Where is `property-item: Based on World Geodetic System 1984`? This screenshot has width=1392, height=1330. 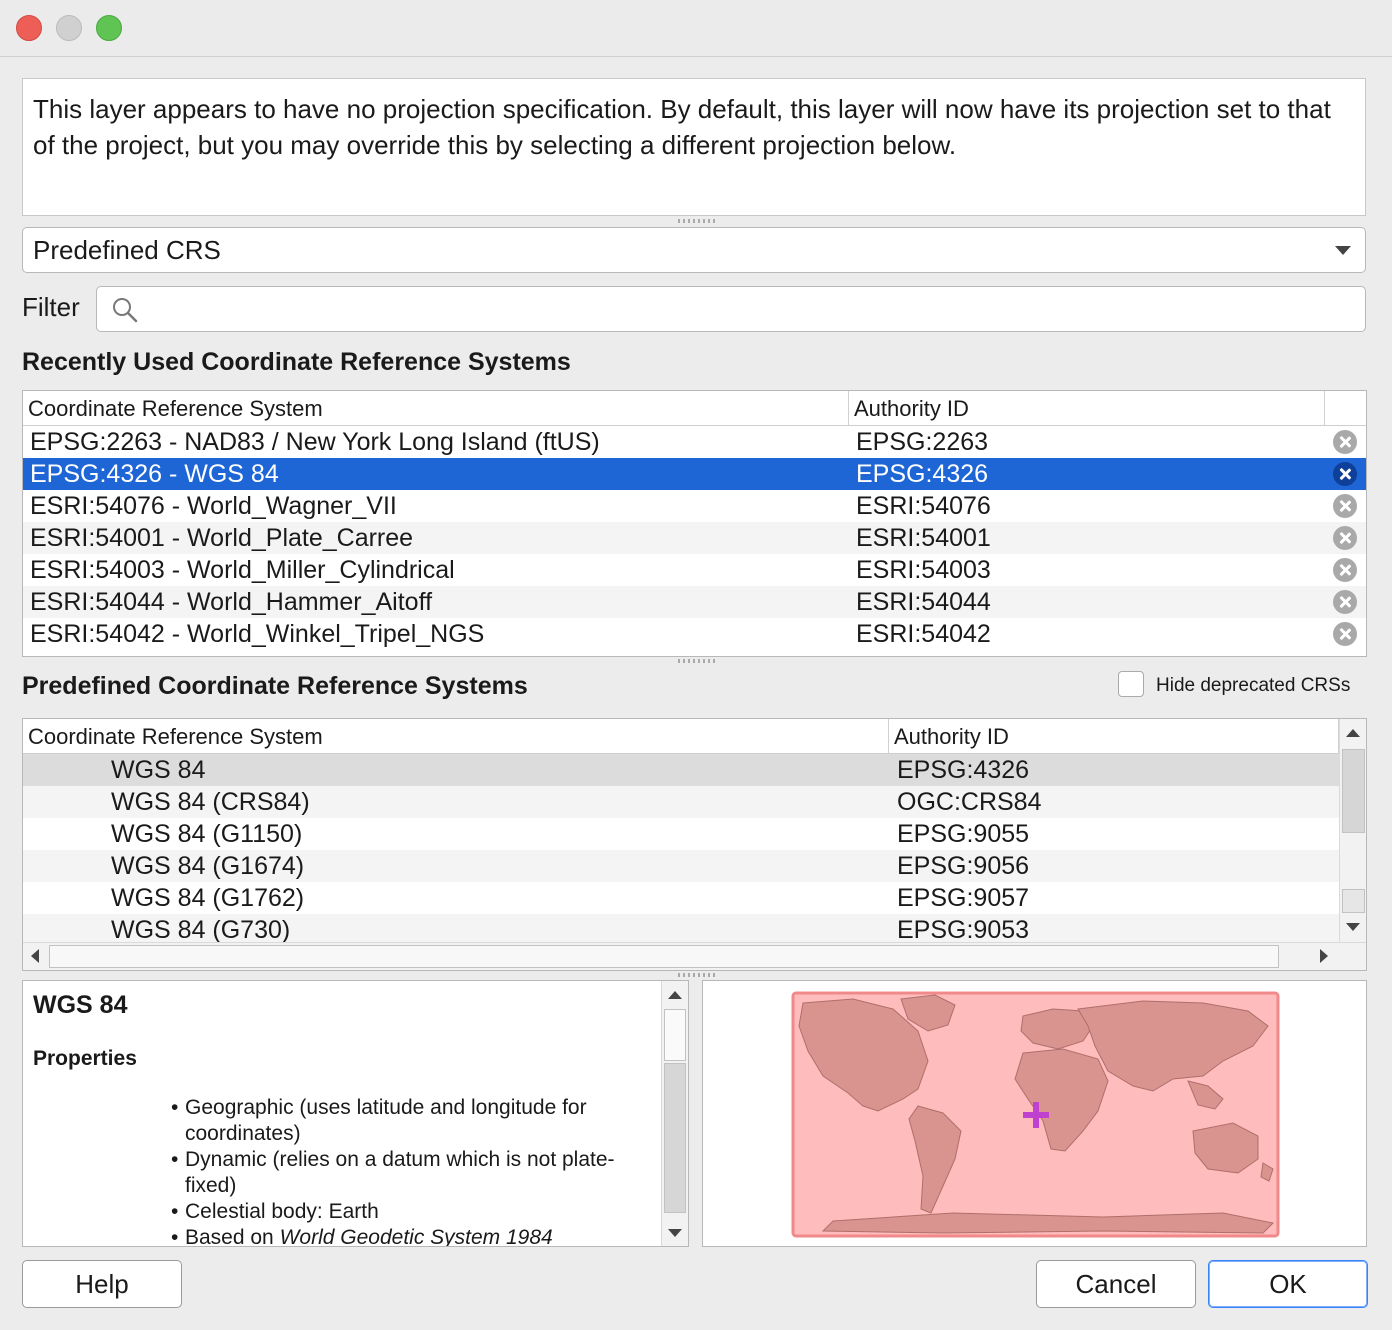 property-item: Based on World Geodetic System 1984 is located at coordinates (411, 1236).